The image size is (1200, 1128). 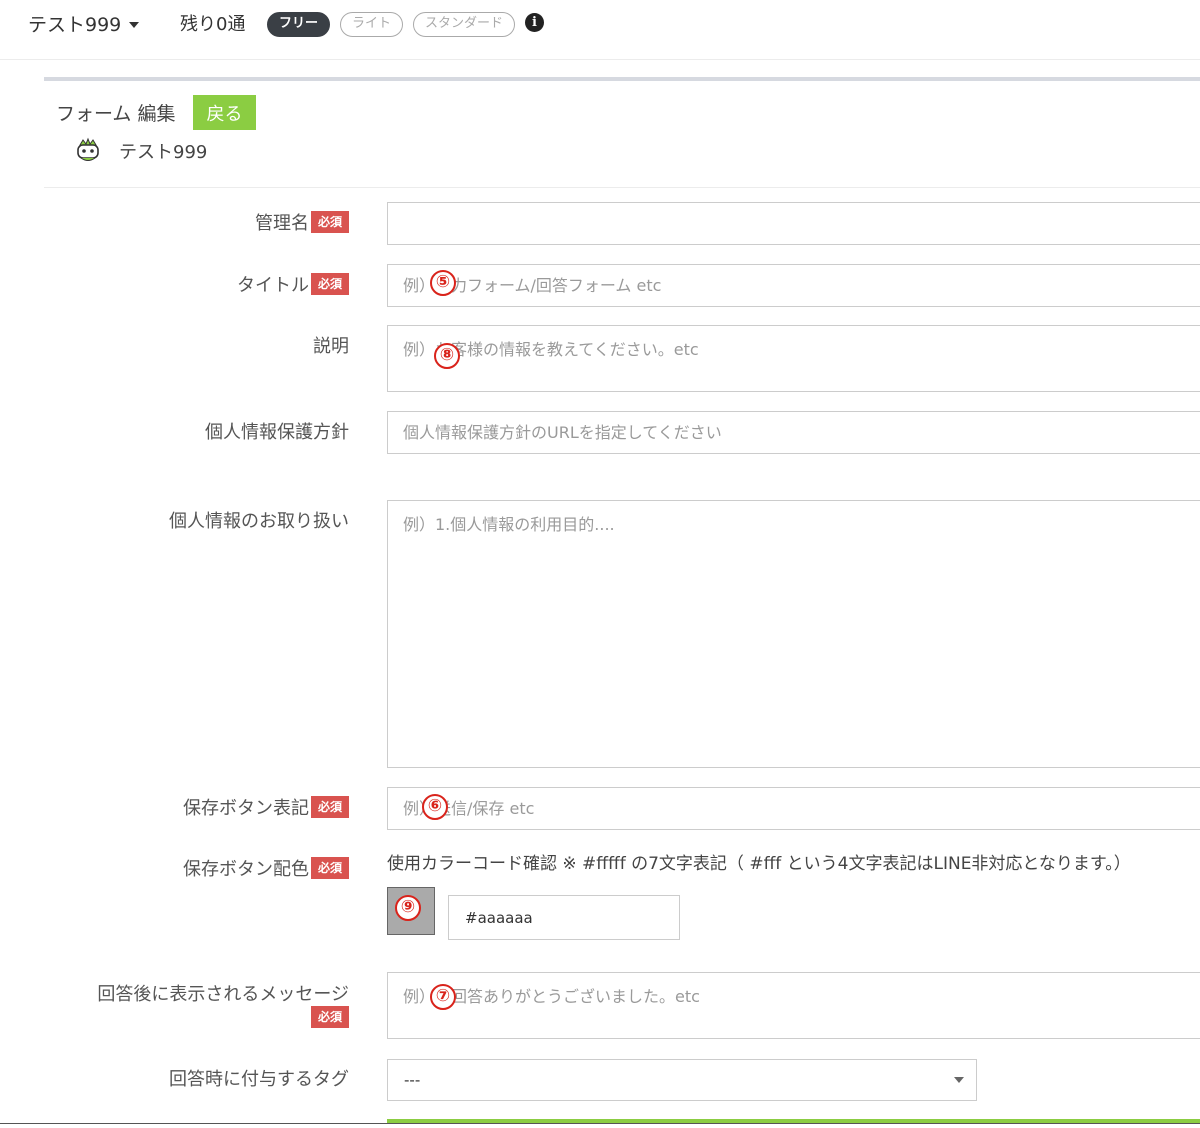 I want to click on color-code-input, so click(x=564, y=917).